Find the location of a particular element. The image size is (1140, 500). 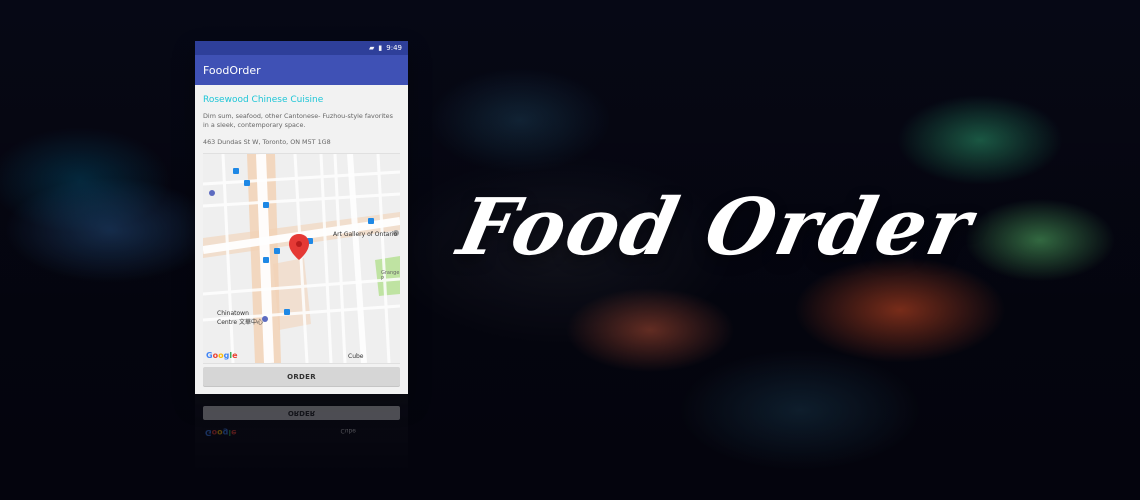

battery-icon: ▮ is located at coordinates (380, 48).